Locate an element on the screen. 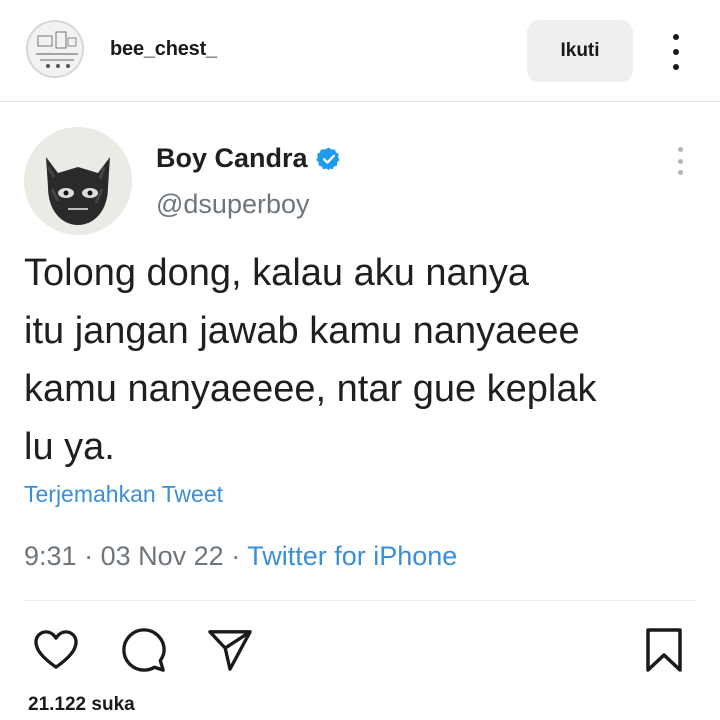 The height and width of the screenshot is (720, 720). translate-tweet-link: Terjemahkan Tweet is located at coordinates (124, 494).